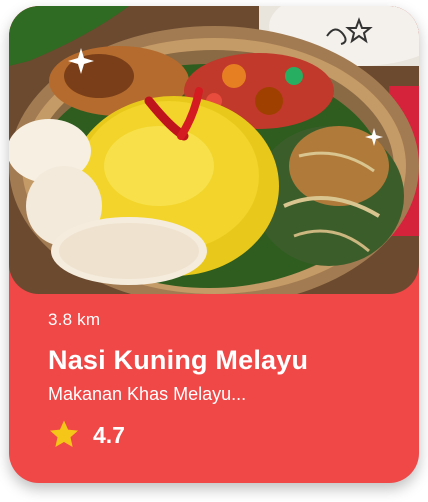  I want to click on distance-label: 3.8 km, so click(74, 319).